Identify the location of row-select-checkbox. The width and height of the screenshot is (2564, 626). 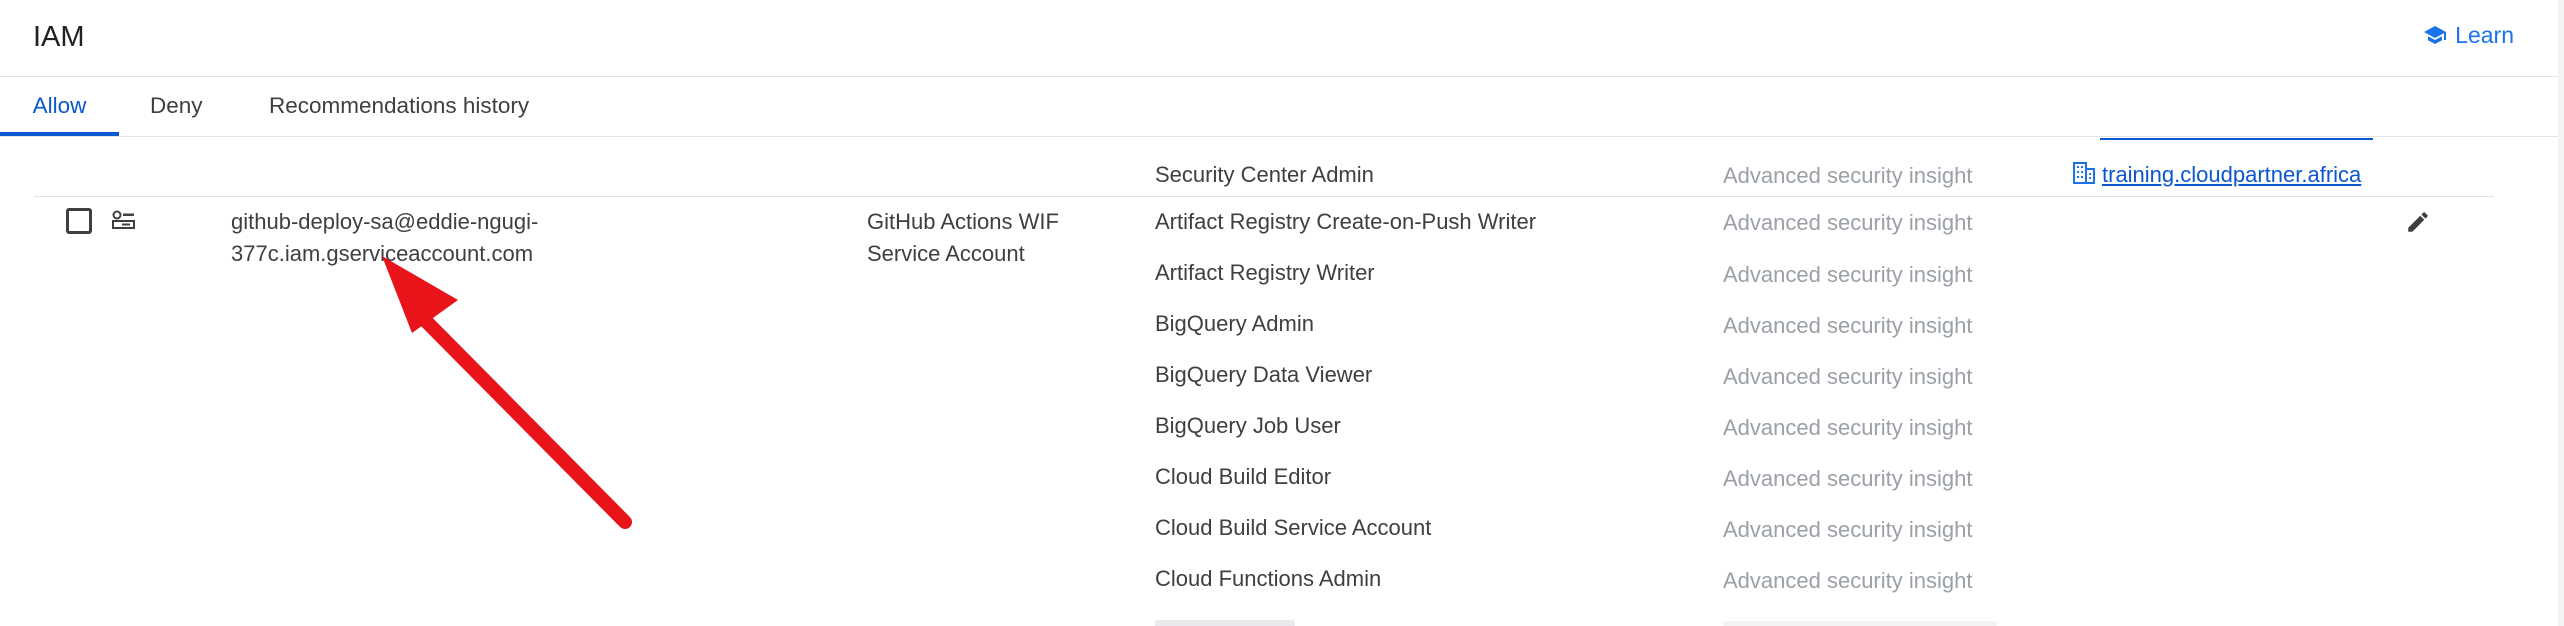
(79, 221).